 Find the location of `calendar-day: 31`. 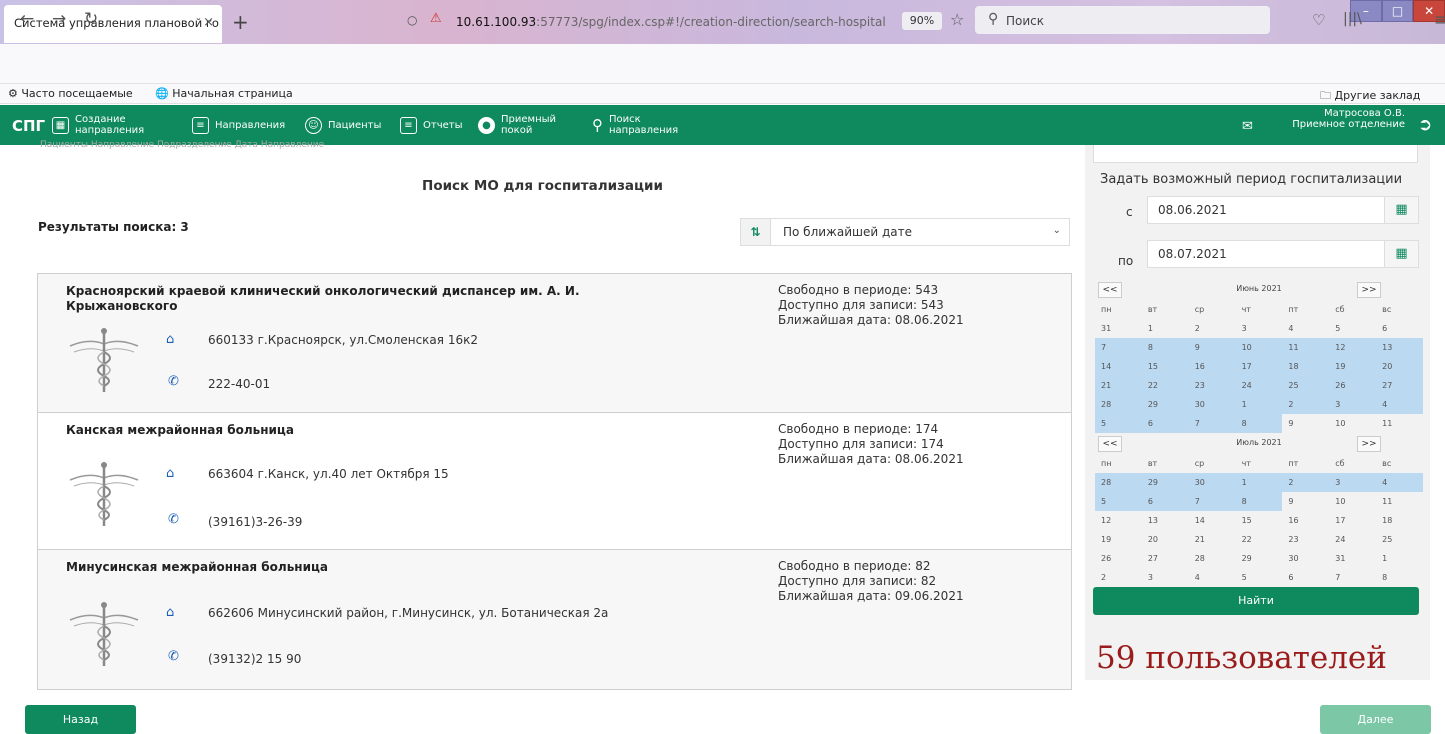

calendar-day: 31 is located at coordinates (1118, 328).